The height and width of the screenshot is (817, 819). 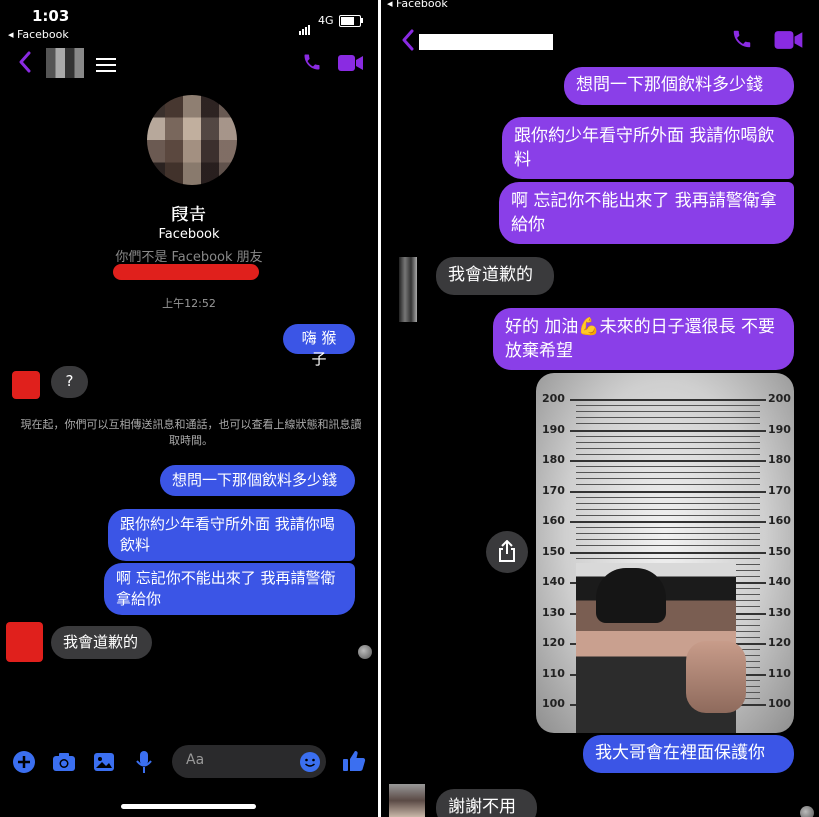 What do you see at coordinates (362, 20) in the screenshot?
I see `battery-tip` at bounding box center [362, 20].